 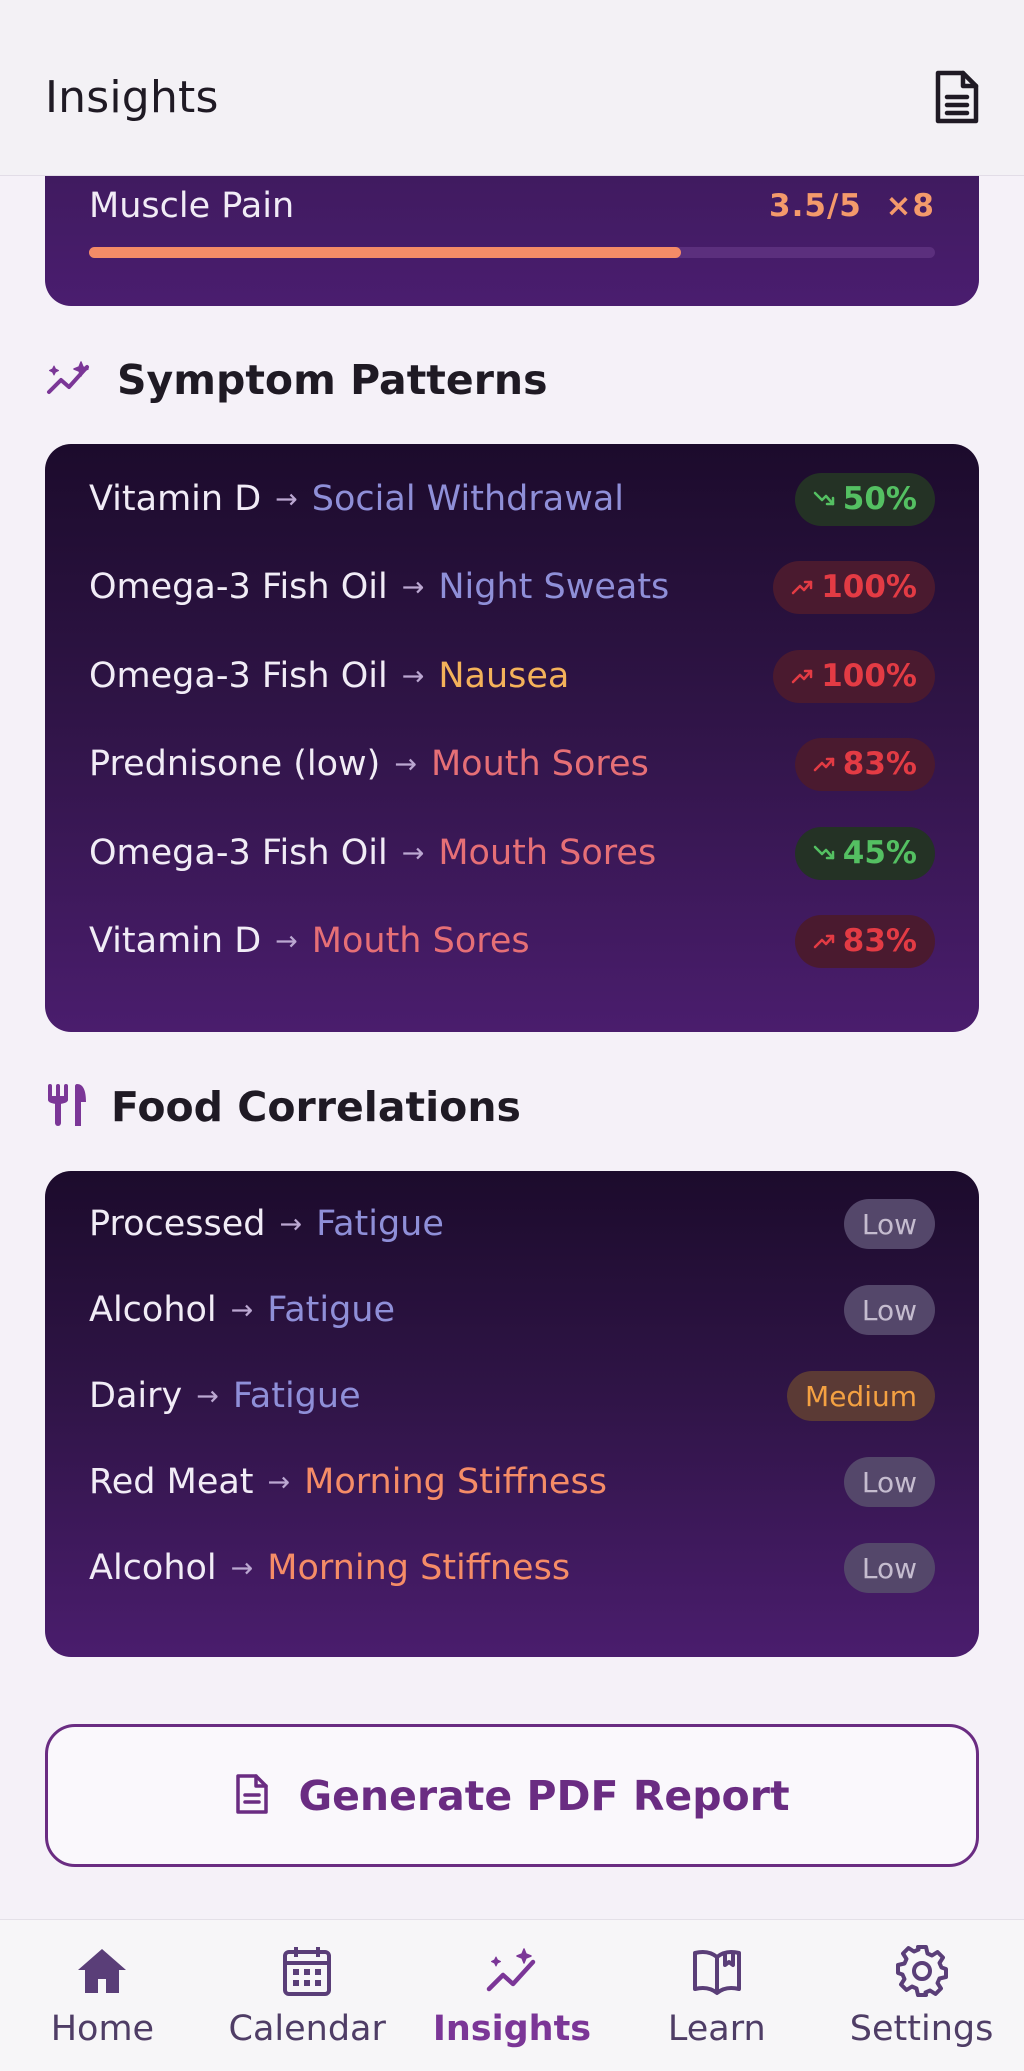 I want to click on nav-home: Home, so click(x=102, y=1995).